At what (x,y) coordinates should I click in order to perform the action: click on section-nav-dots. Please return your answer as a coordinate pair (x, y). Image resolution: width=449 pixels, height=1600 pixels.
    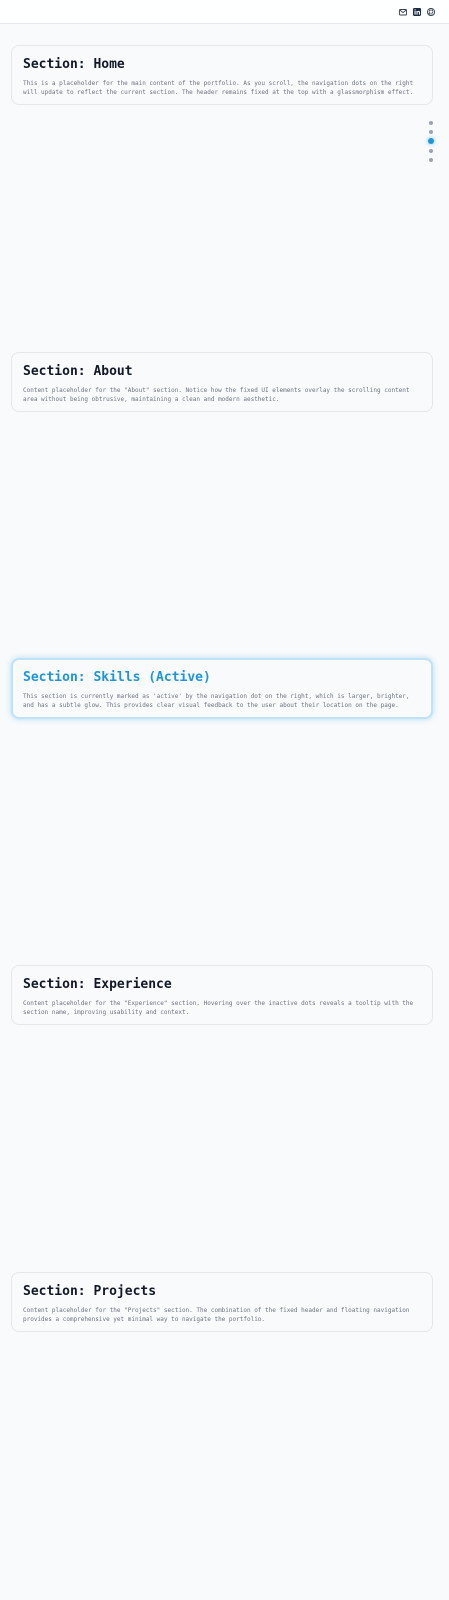
    Looking at the image, I should click on (432, 140).